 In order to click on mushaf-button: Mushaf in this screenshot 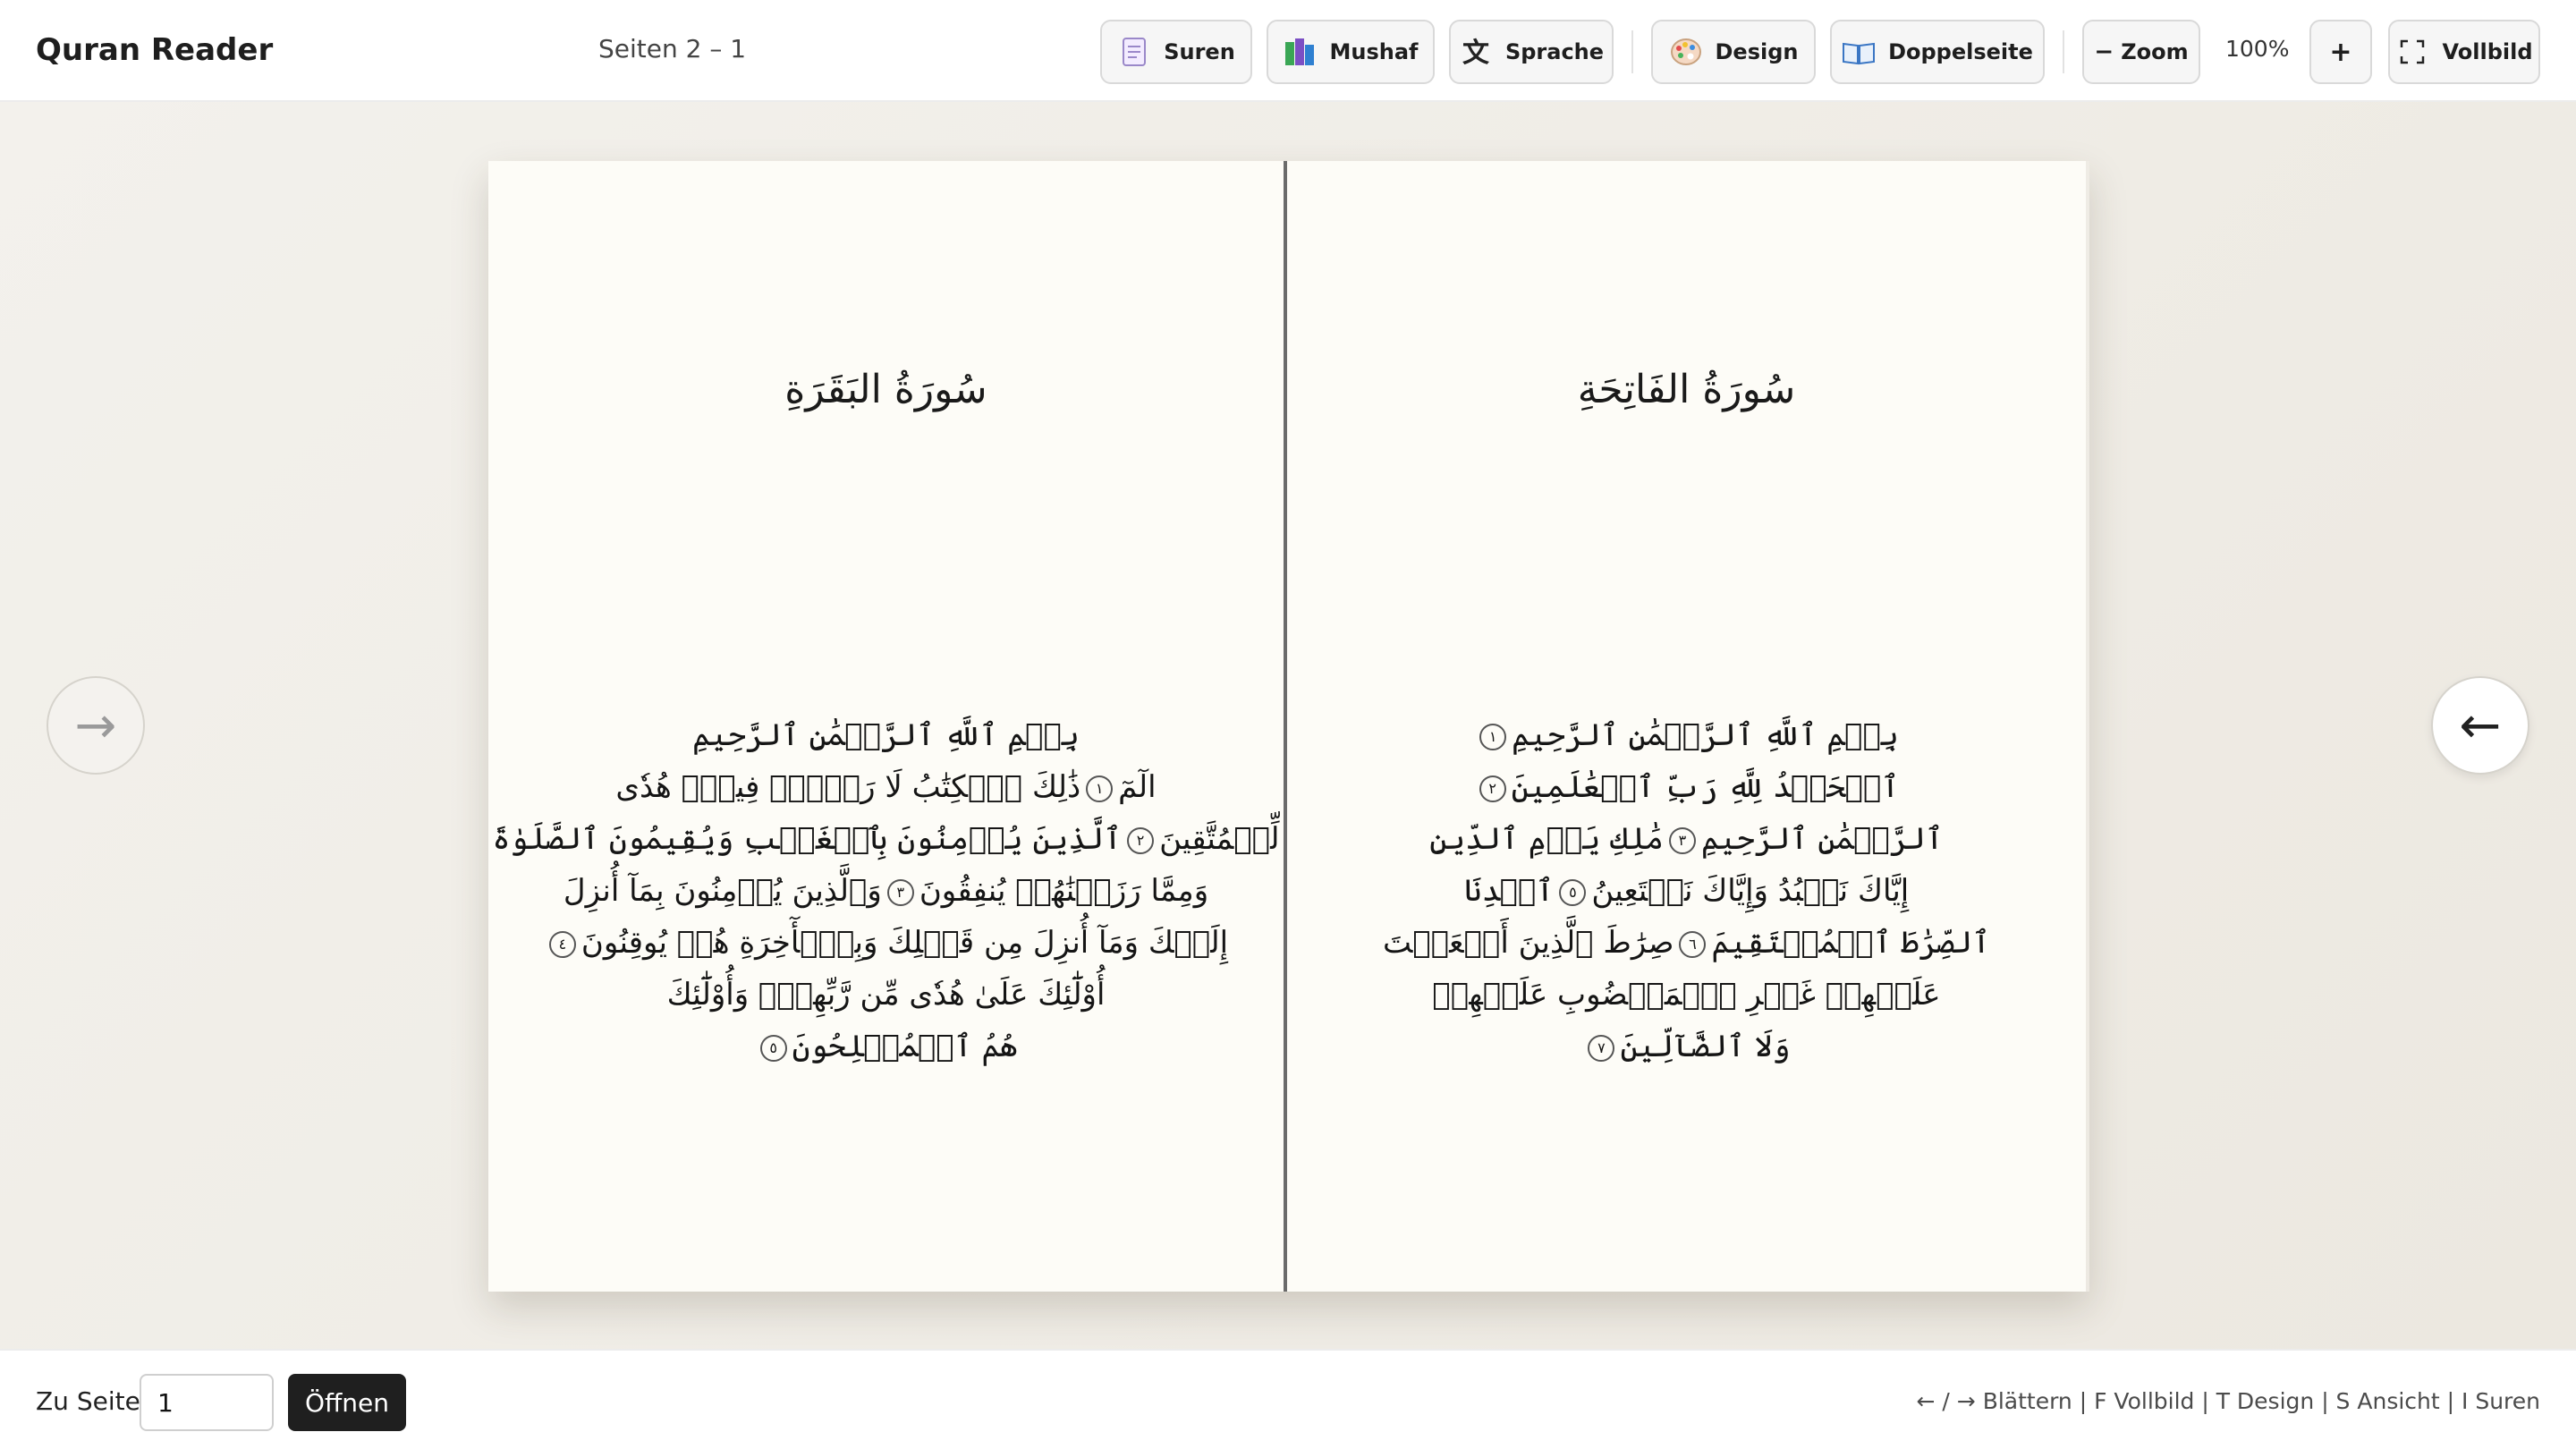, I will do `click(1351, 52)`.